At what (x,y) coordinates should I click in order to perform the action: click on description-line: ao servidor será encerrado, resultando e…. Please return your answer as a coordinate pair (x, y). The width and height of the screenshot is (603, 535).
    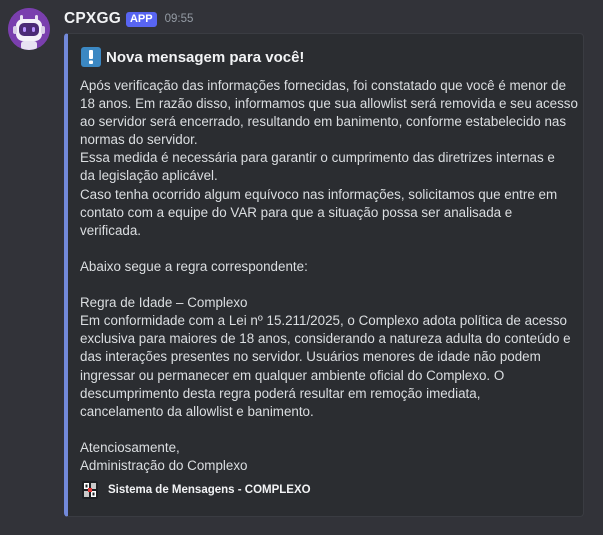
    Looking at the image, I should click on (323, 122).